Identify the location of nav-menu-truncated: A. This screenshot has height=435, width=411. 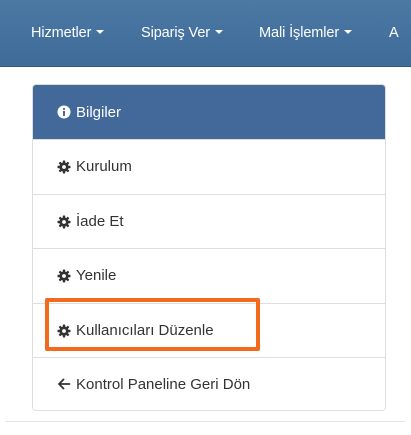
(394, 33).